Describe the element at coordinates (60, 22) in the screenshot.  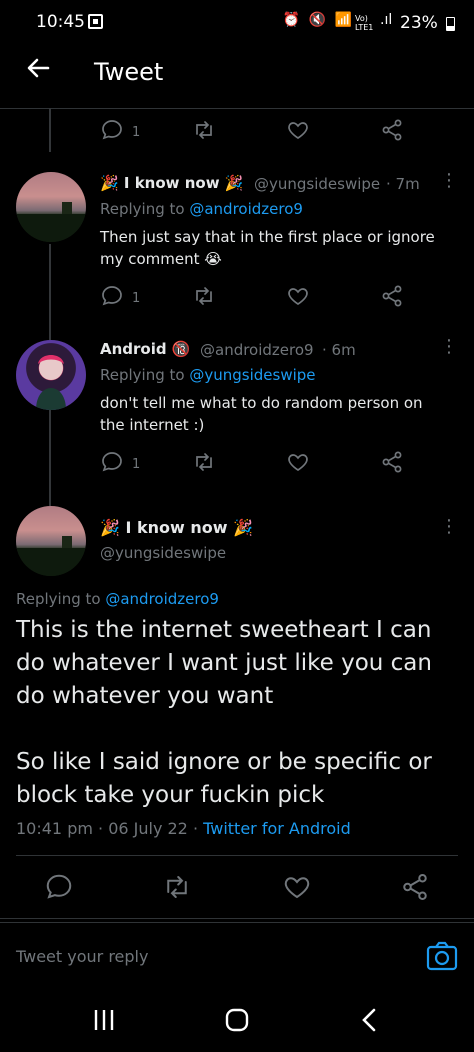
I see `status-time: 10:45` at that location.